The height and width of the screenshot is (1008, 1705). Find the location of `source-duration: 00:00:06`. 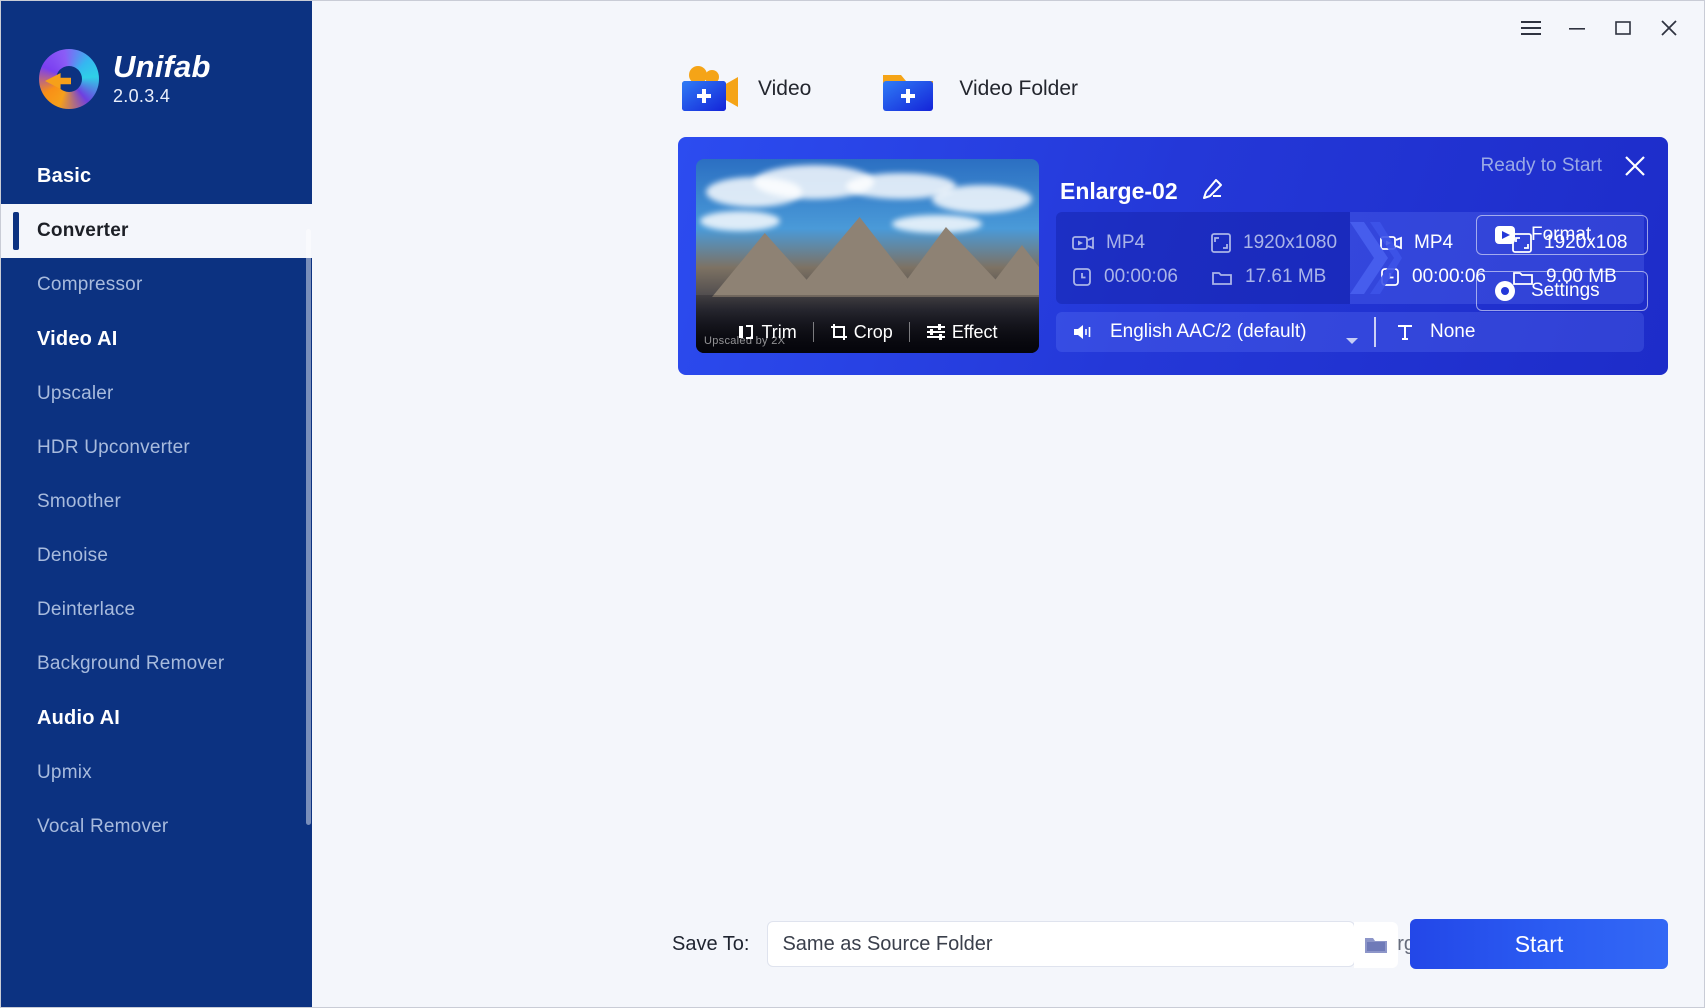

source-duration: 00:00:06 is located at coordinates (1141, 277).